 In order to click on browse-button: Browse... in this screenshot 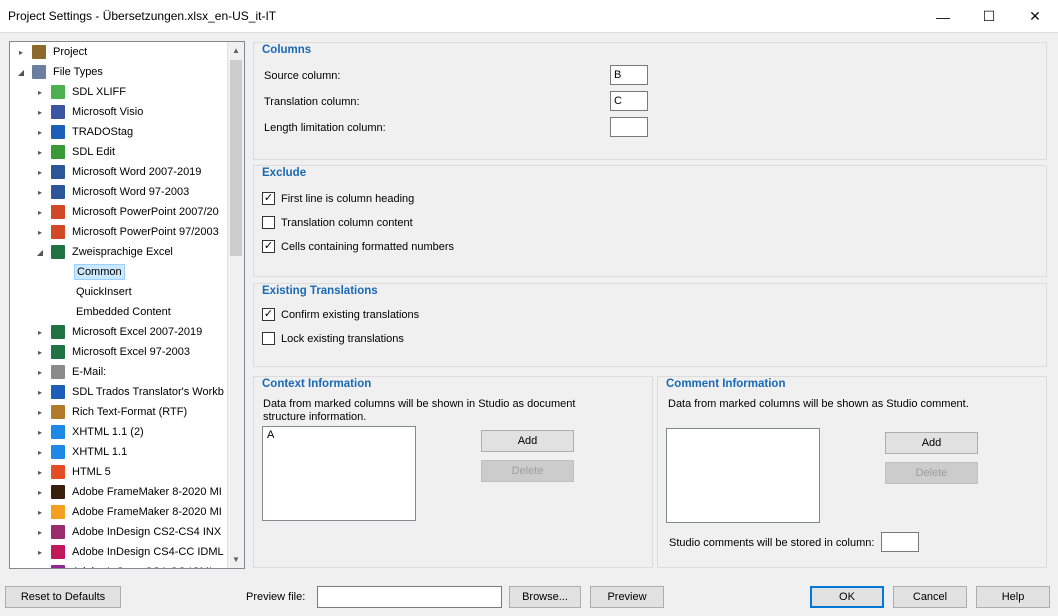, I will do `click(545, 597)`.